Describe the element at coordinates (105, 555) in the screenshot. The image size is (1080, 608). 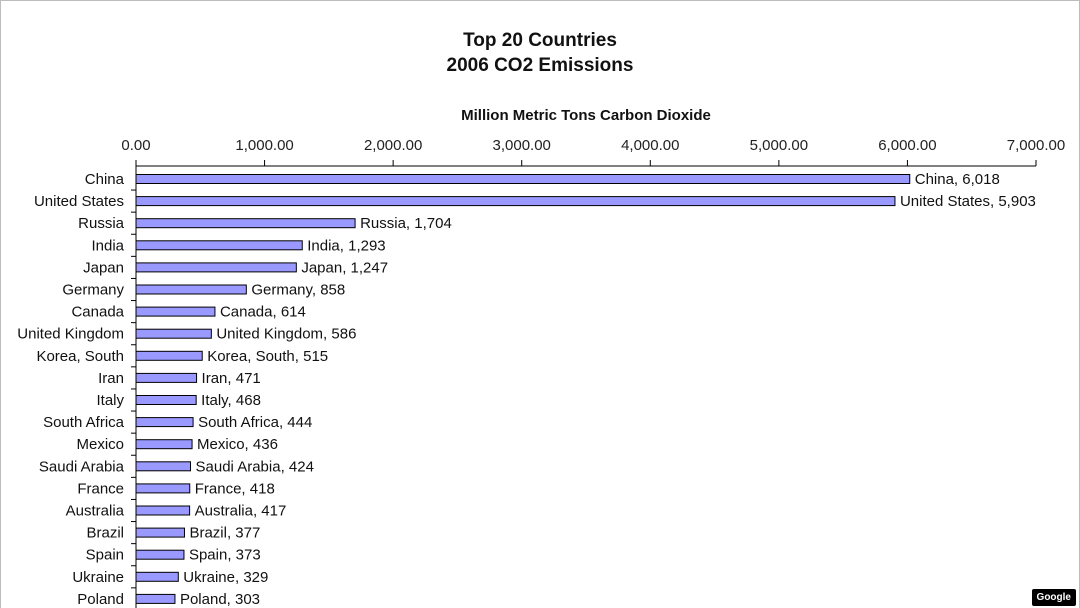
I see `category-label: Spain` at that location.